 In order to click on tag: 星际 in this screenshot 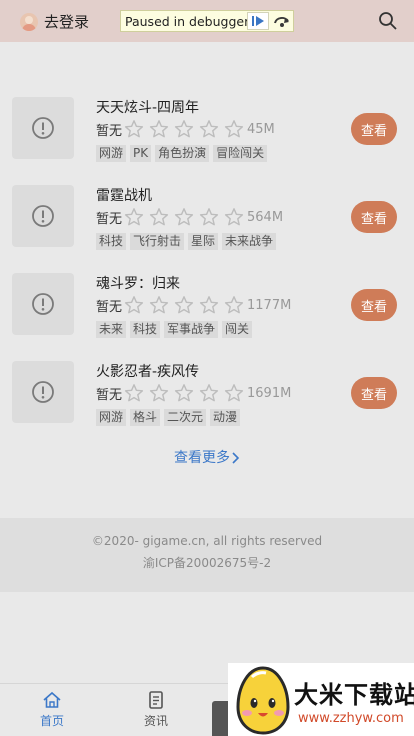, I will do `click(203, 241)`.